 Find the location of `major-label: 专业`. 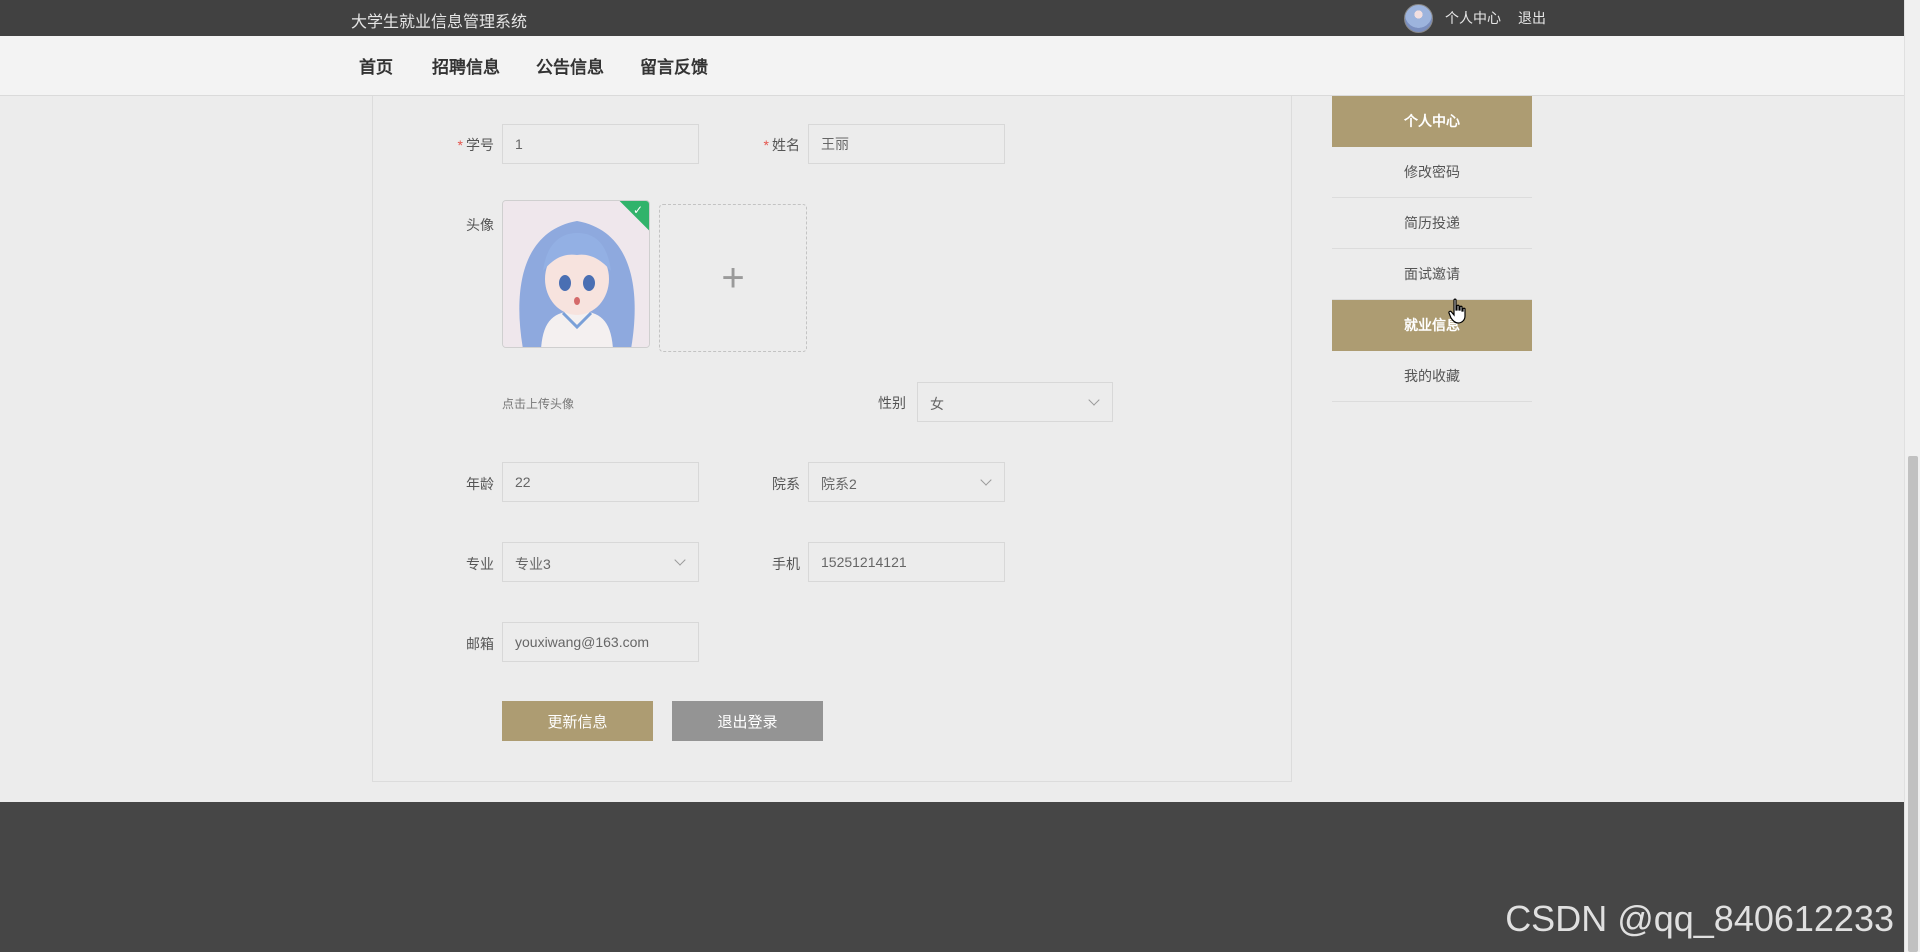

major-label: 专业 is located at coordinates (480, 564).